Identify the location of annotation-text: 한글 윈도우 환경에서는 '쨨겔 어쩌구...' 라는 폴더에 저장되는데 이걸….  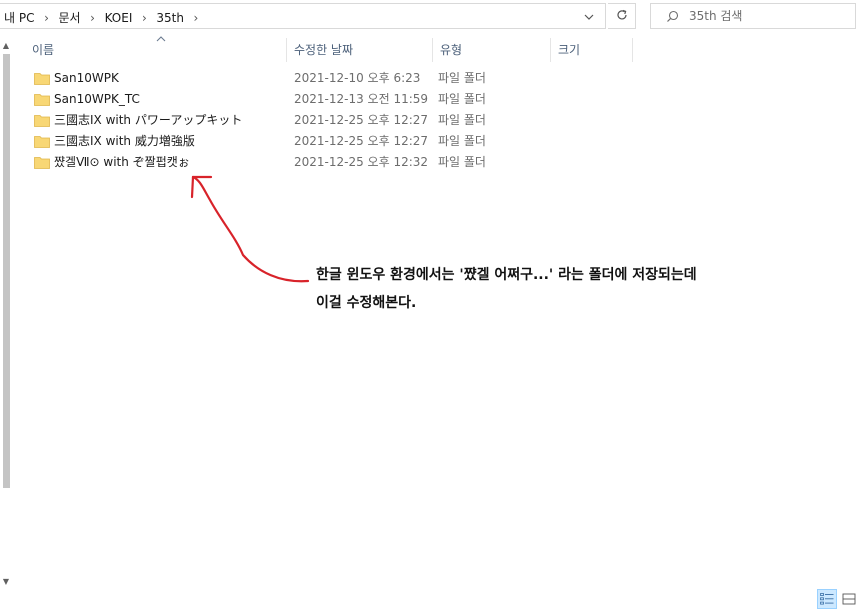
(556, 289).